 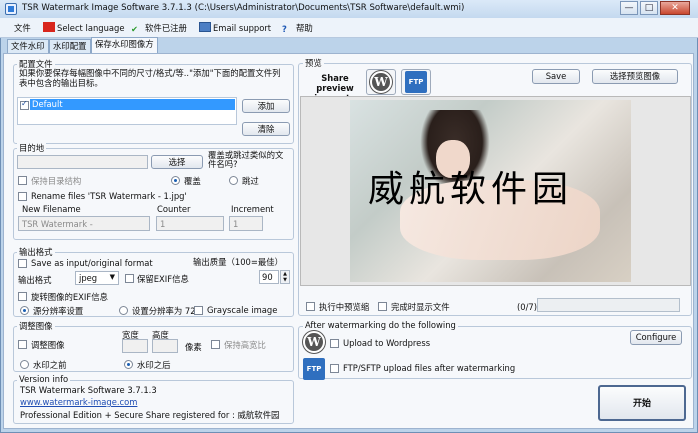 What do you see at coordinates (28, 46) in the screenshot?
I see `tab-file-watermark: 文件水印` at bounding box center [28, 46].